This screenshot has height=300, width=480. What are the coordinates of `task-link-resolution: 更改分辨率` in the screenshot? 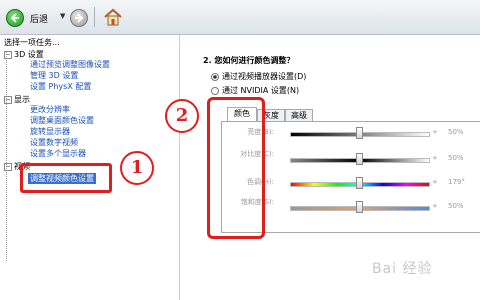 It's located at (50, 109).